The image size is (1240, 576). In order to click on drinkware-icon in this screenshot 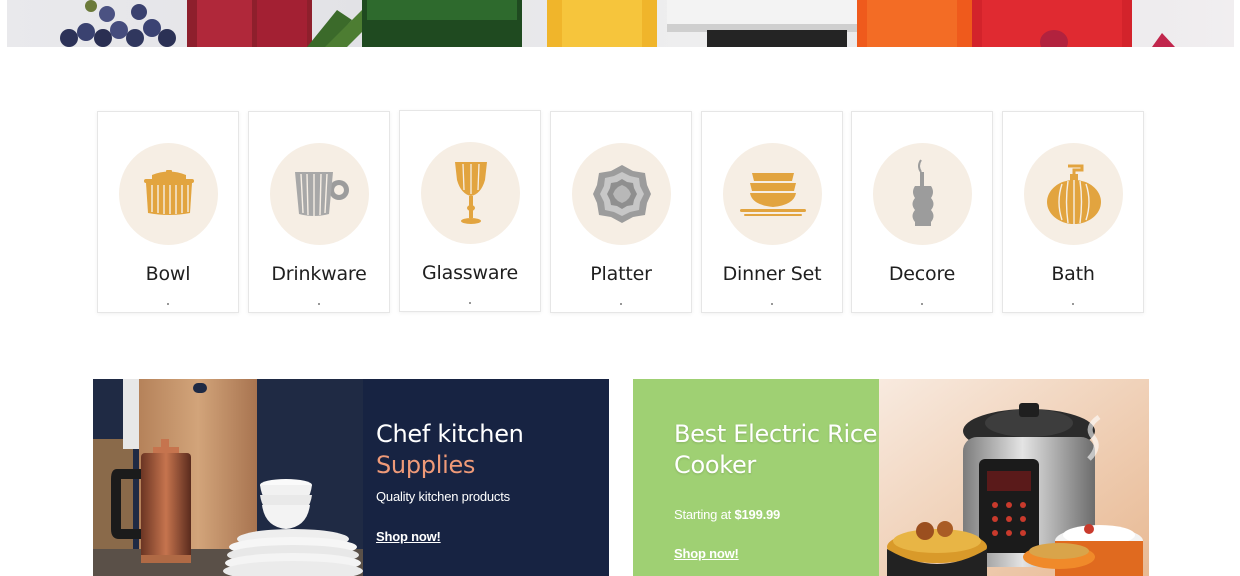, I will do `click(321, 194)`.